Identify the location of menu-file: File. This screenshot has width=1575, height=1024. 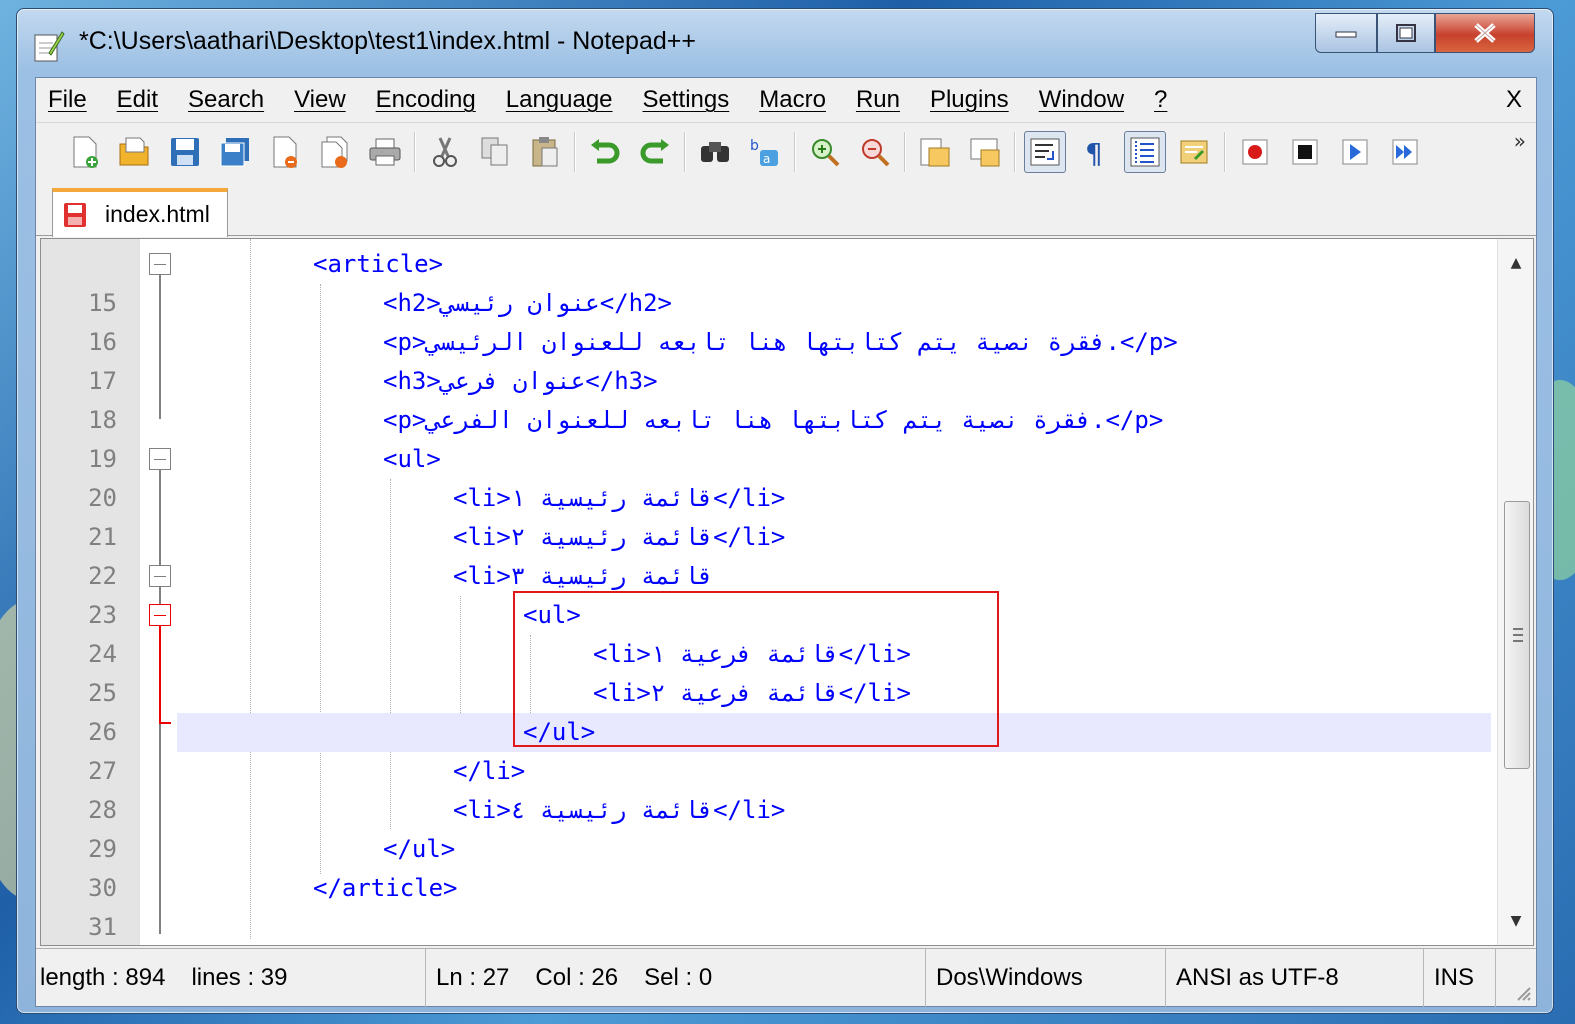
(67, 100).